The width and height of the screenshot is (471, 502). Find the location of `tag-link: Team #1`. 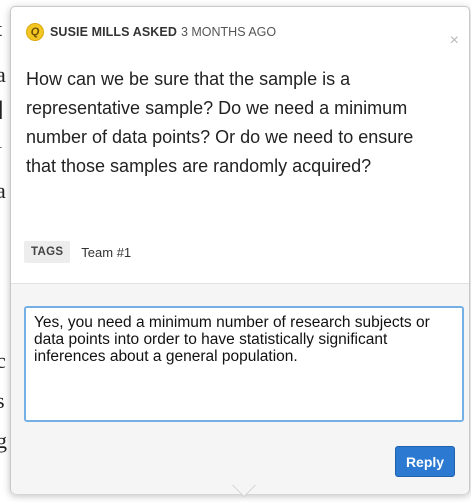

tag-link: Team #1 is located at coordinates (106, 252).